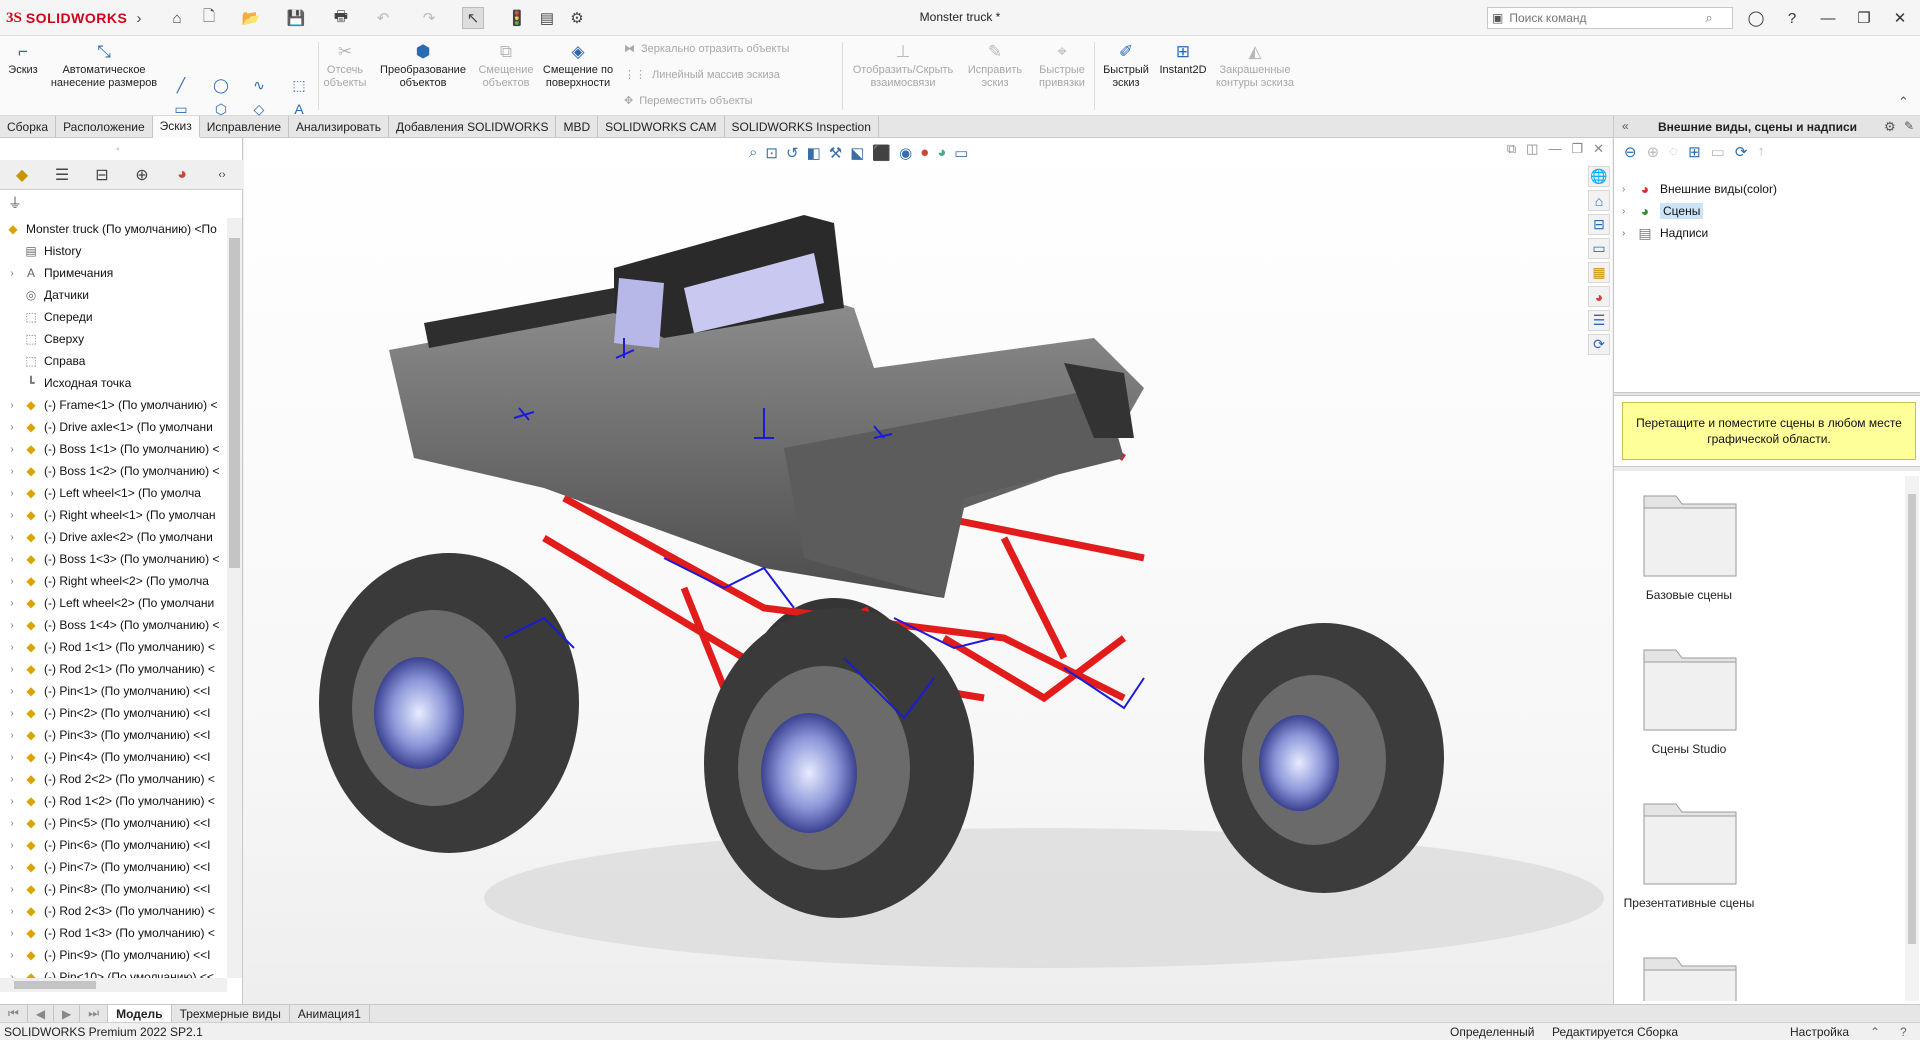 The height and width of the screenshot is (1040, 1920). Describe the element at coordinates (1864, 18) in the screenshot. I see `restore-icon: ❐` at that location.